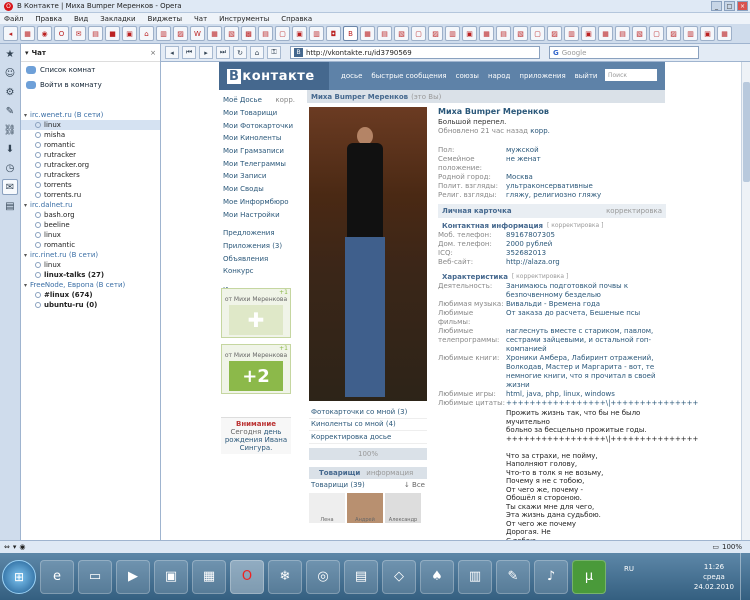 This screenshot has width=750, height=600. What do you see at coordinates (537, 33) in the screenshot?
I see `tab: ▢` at bounding box center [537, 33].